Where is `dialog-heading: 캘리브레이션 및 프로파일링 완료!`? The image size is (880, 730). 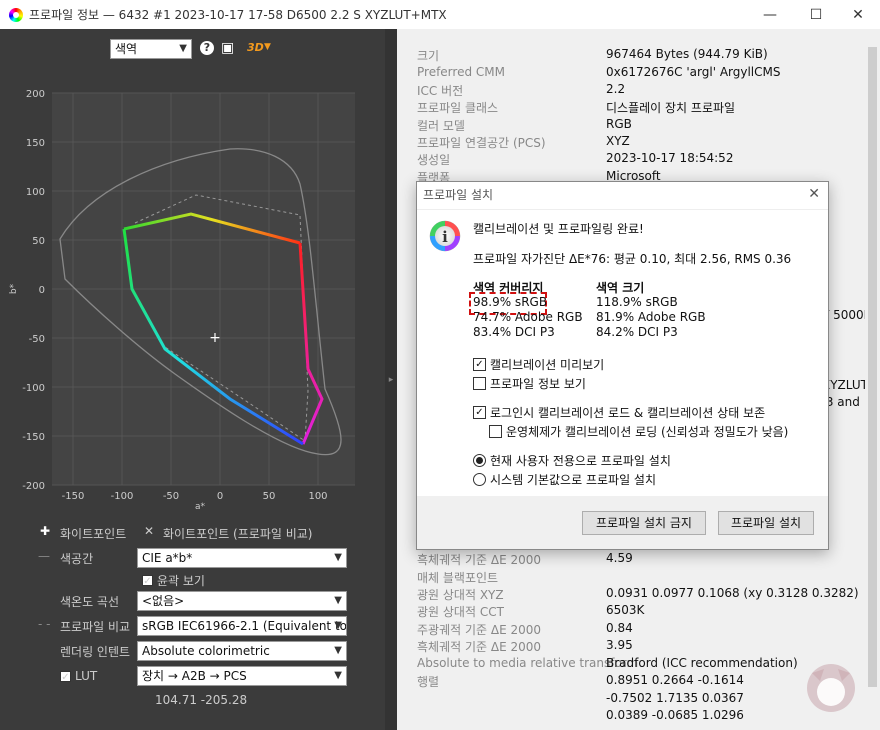
dialog-heading: 캘리브레이션 및 프로파일링 완료! is located at coordinates (558, 229).